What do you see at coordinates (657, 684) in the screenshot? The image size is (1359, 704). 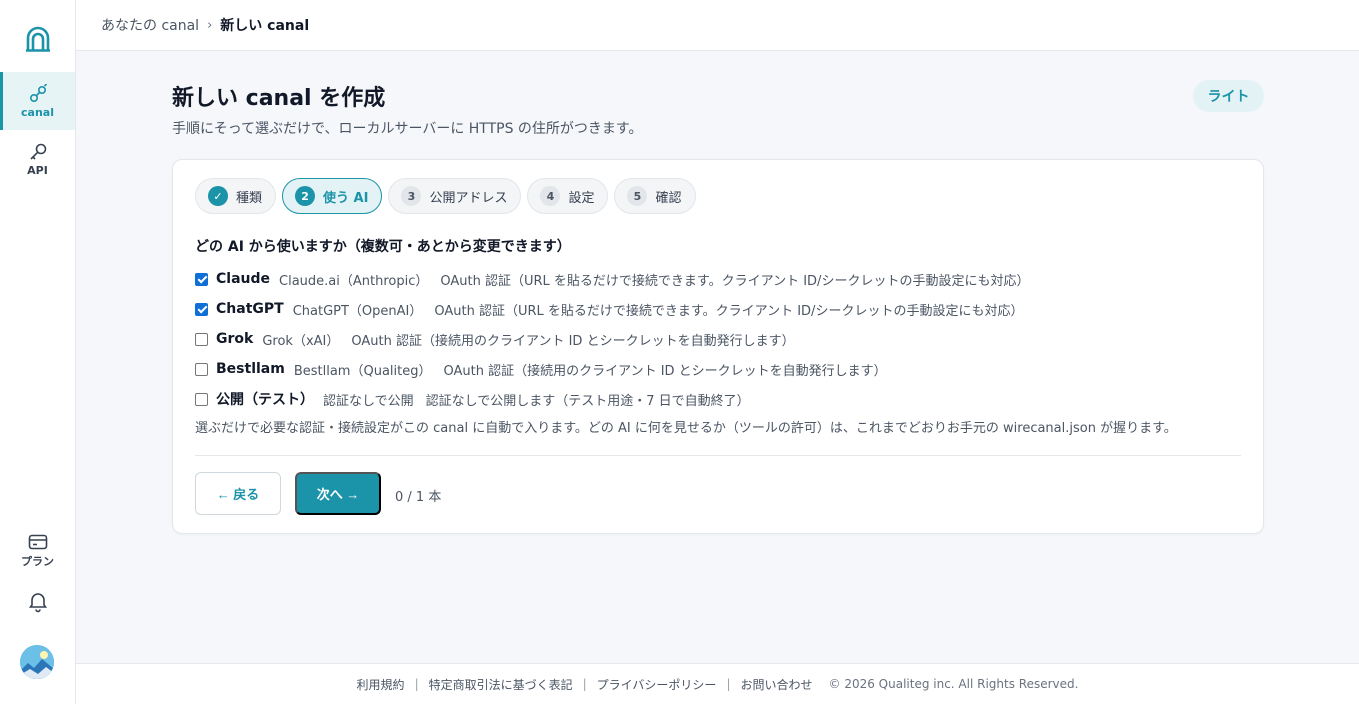 I see `footer-link-privacy: プライバシーポリシー` at bounding box center [657, 684].